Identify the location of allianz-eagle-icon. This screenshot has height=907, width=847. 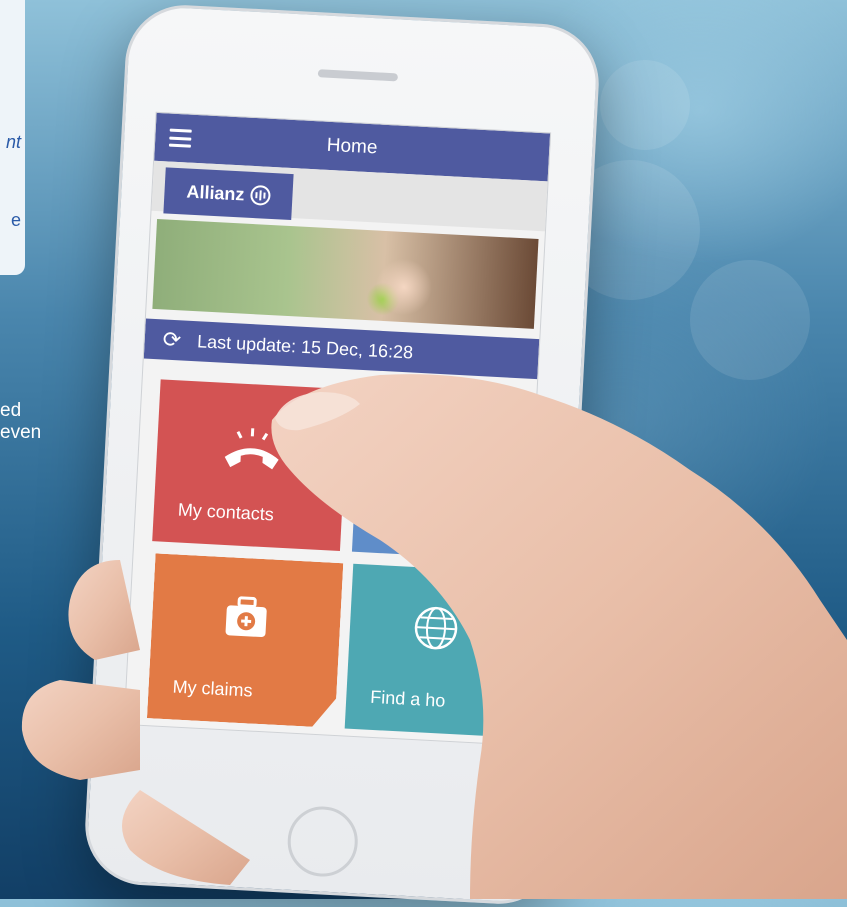
(260, 195).